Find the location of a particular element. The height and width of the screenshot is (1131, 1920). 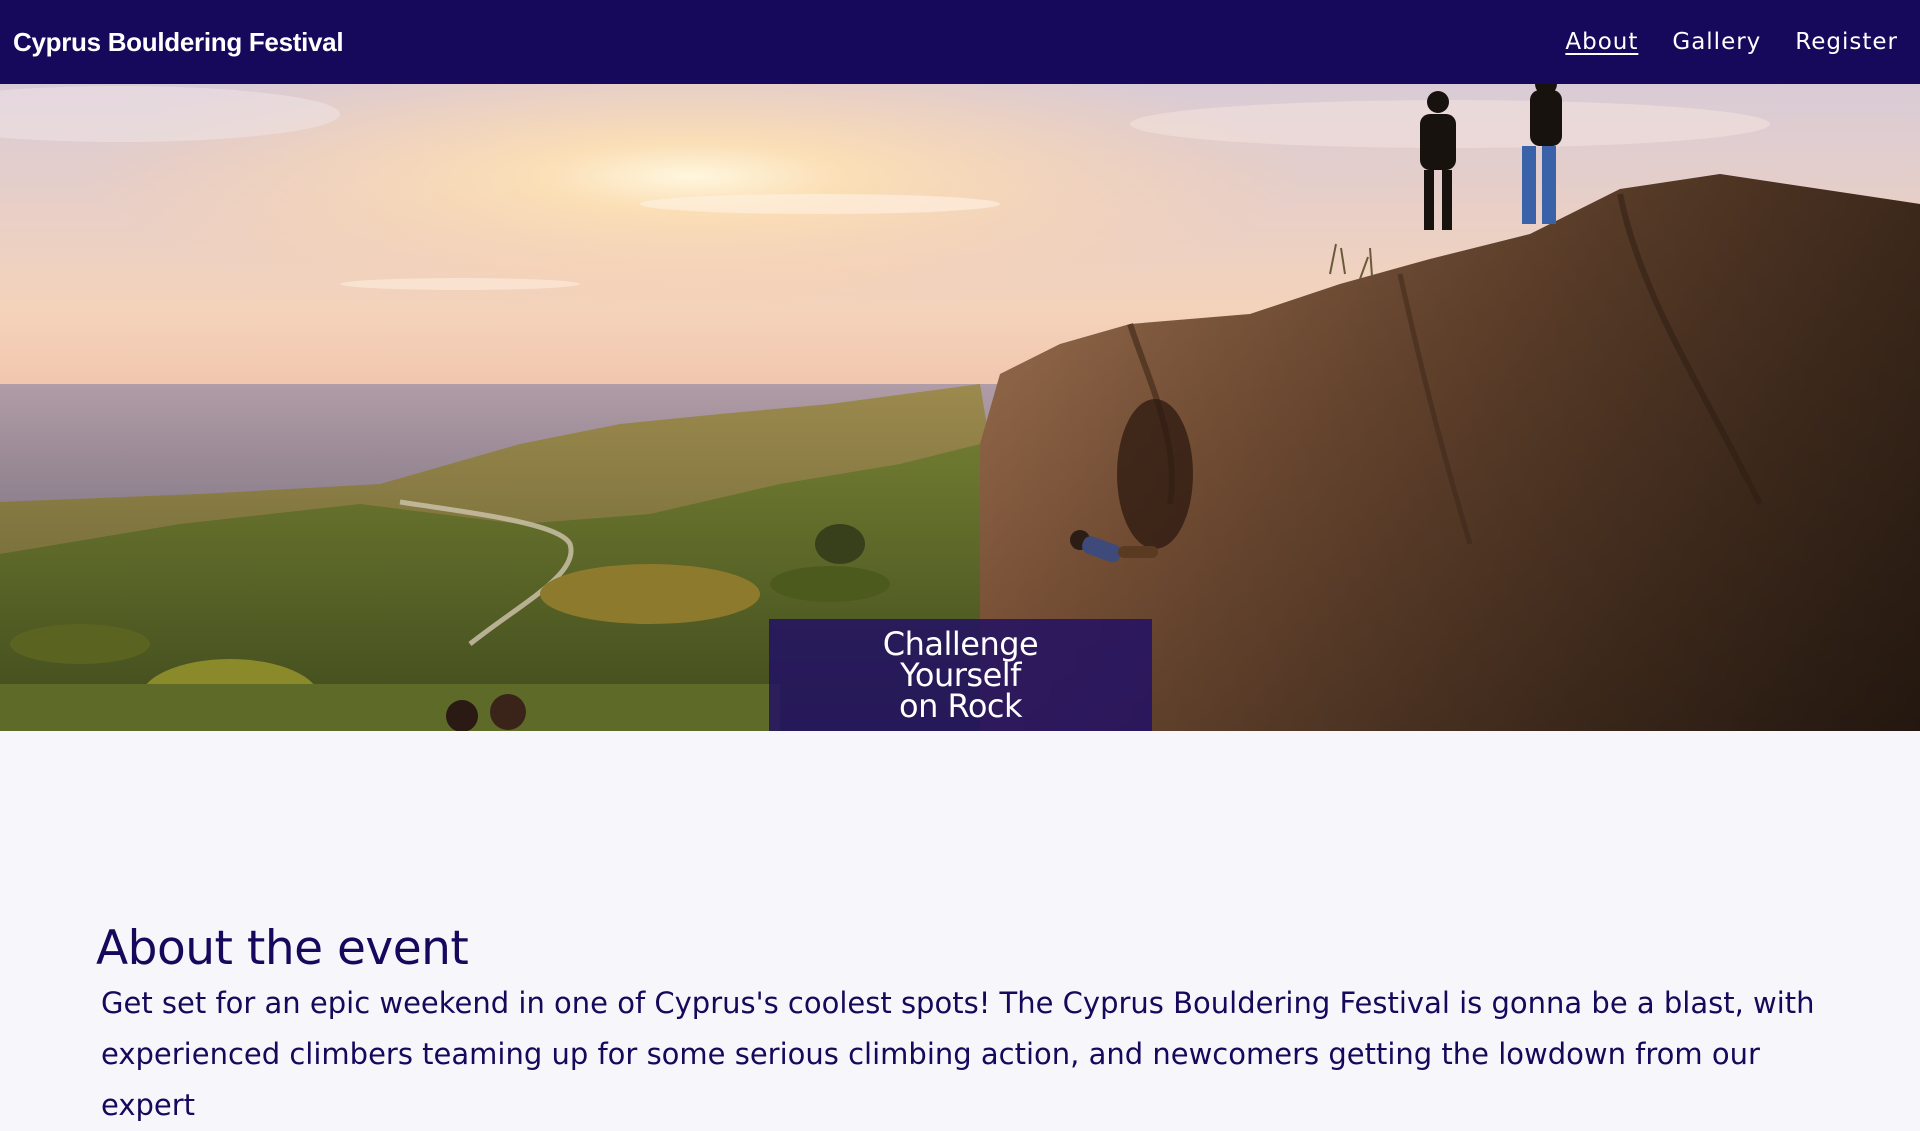

cta-line-1: Challenge is located at coordinates (960, 643).